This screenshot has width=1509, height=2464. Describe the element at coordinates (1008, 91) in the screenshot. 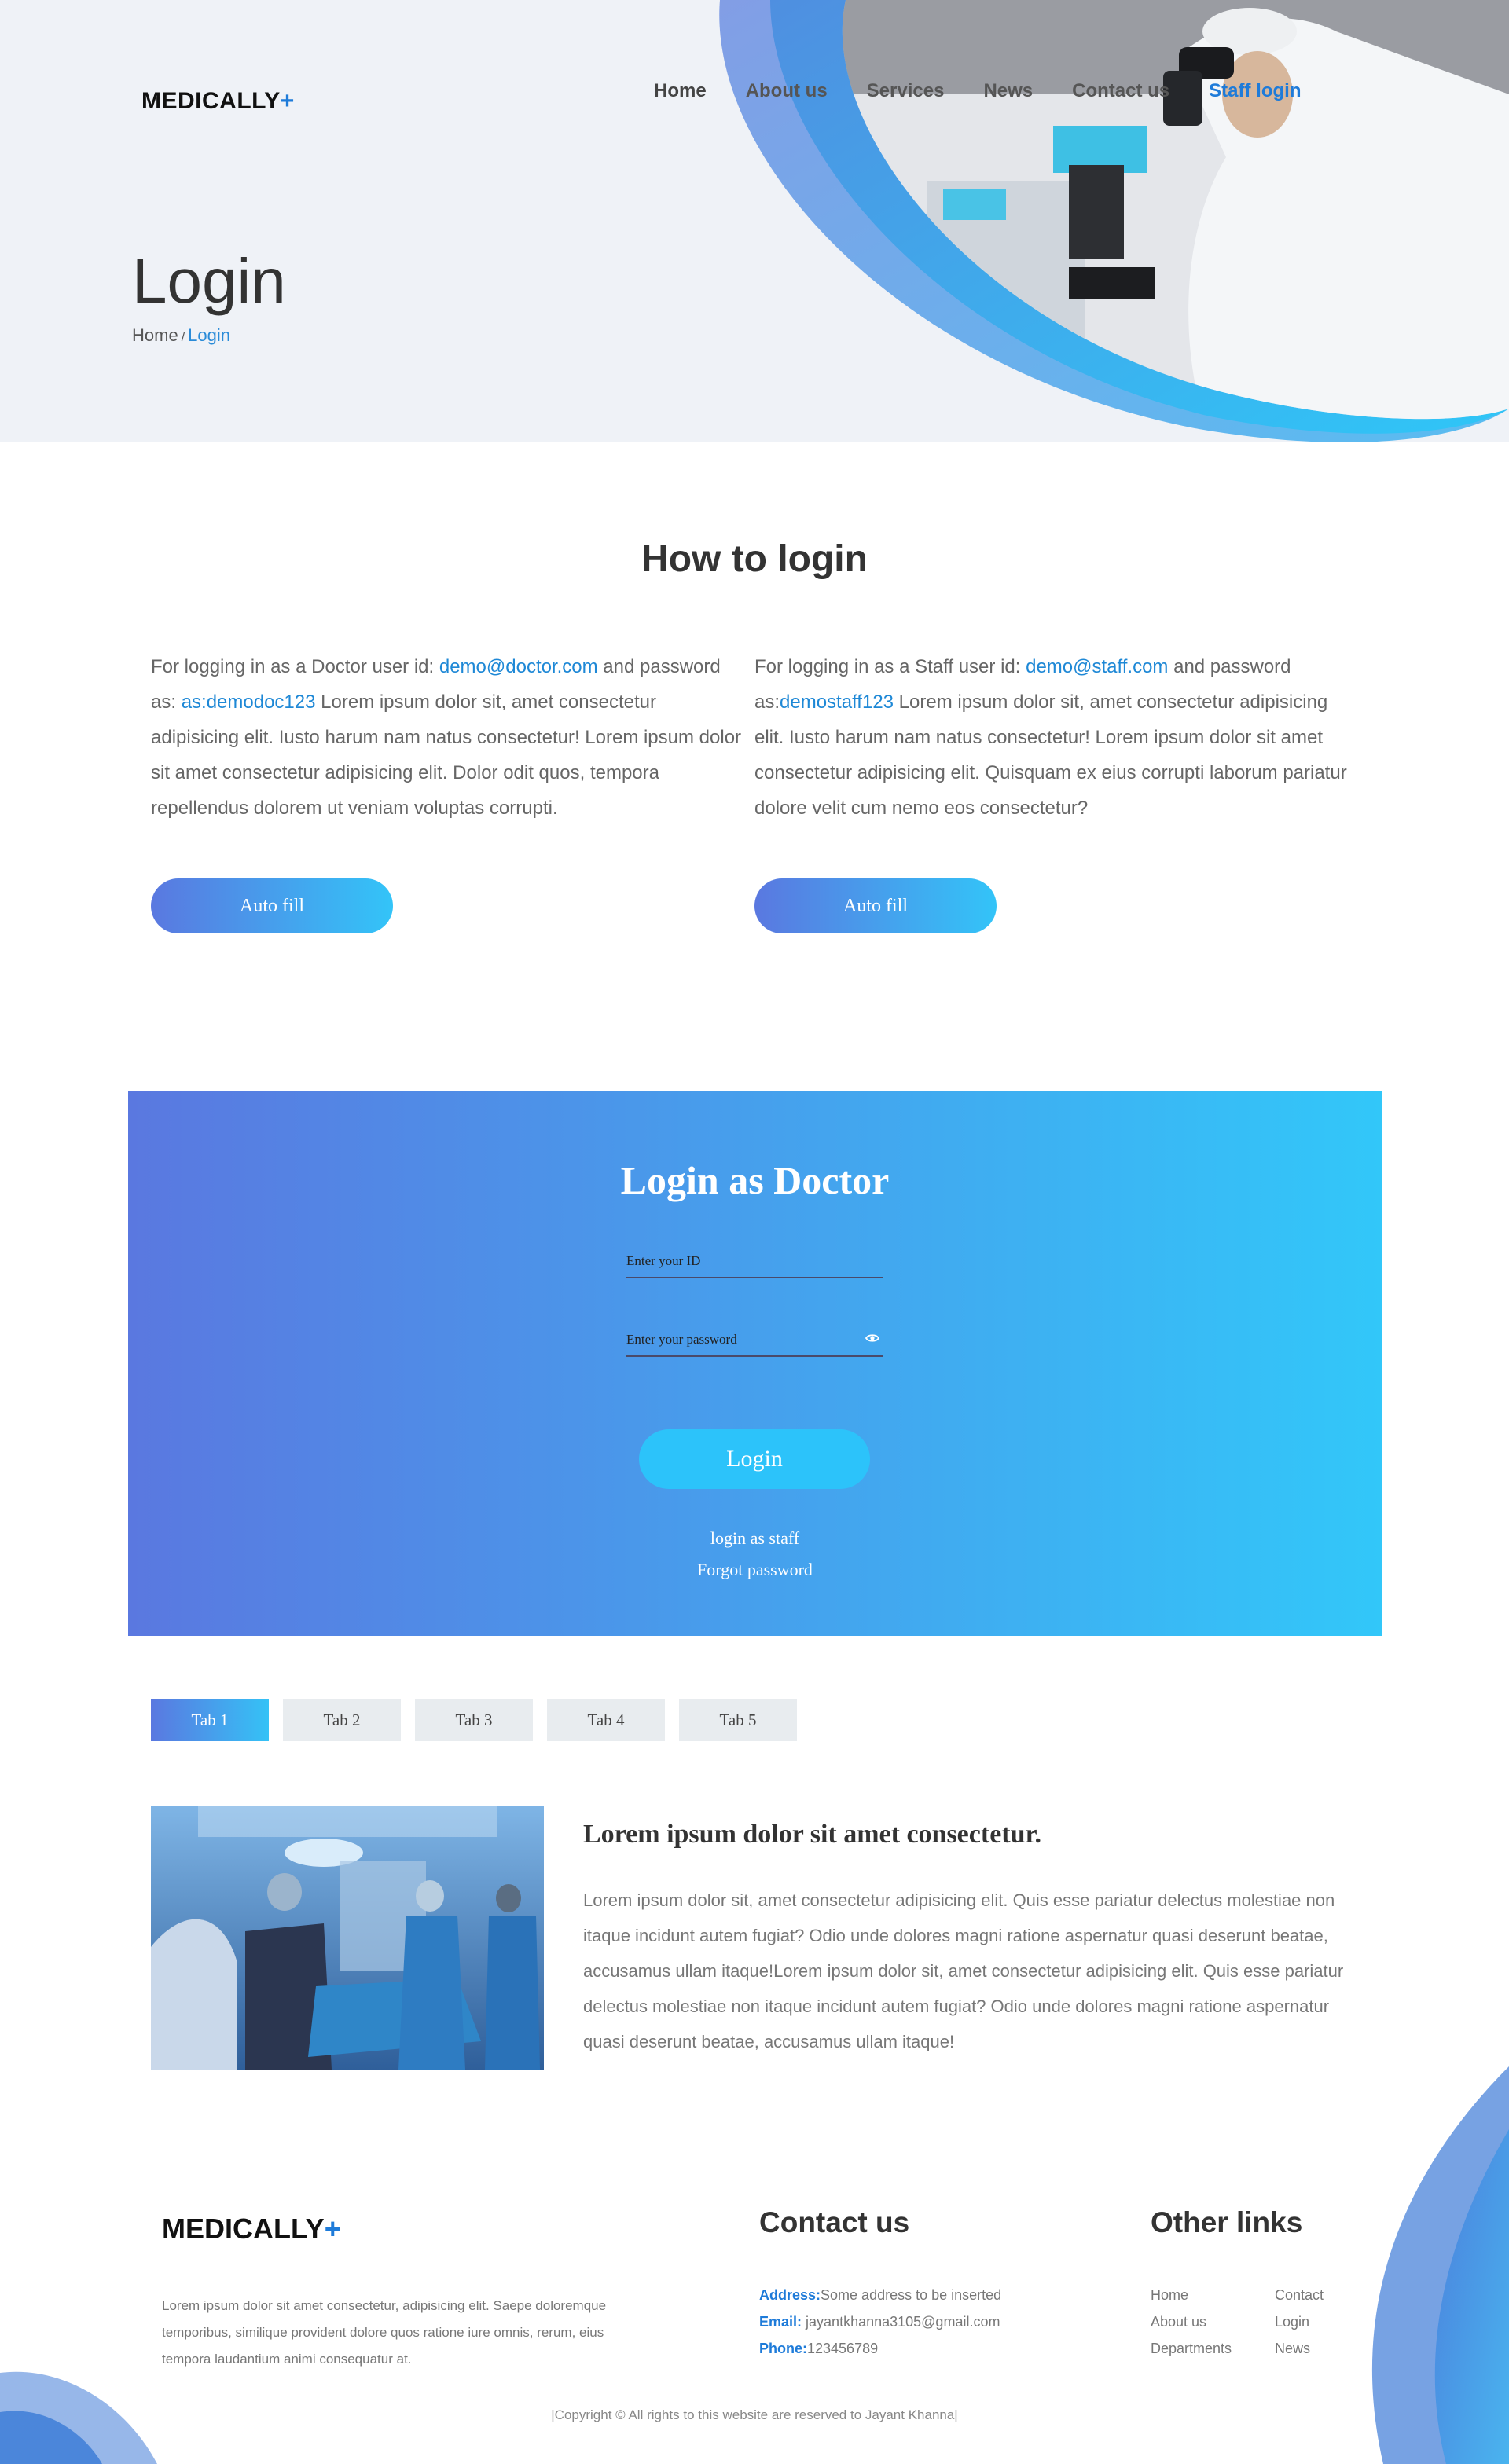

I see `nav-news: News` at that location.